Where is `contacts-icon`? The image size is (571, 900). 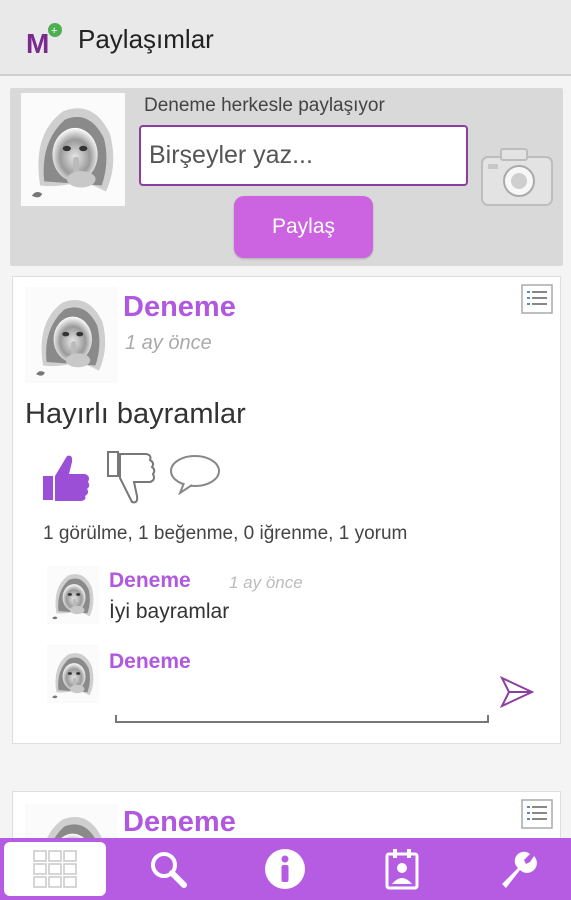
contacts-icon is located at coordinates (402, 869).